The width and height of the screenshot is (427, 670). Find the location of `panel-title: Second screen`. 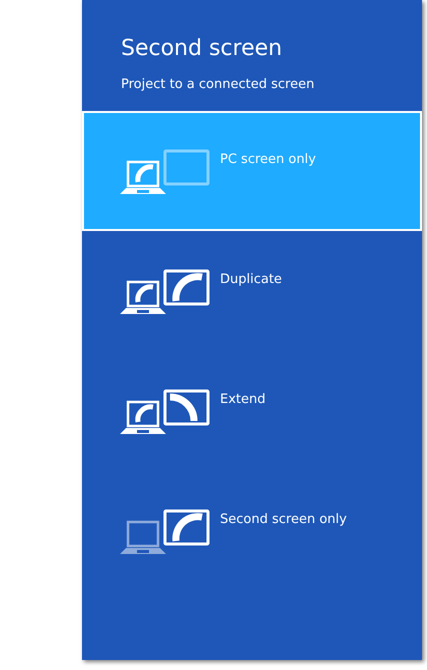

panel-title: Second screen is located at coordinates (202, 48).